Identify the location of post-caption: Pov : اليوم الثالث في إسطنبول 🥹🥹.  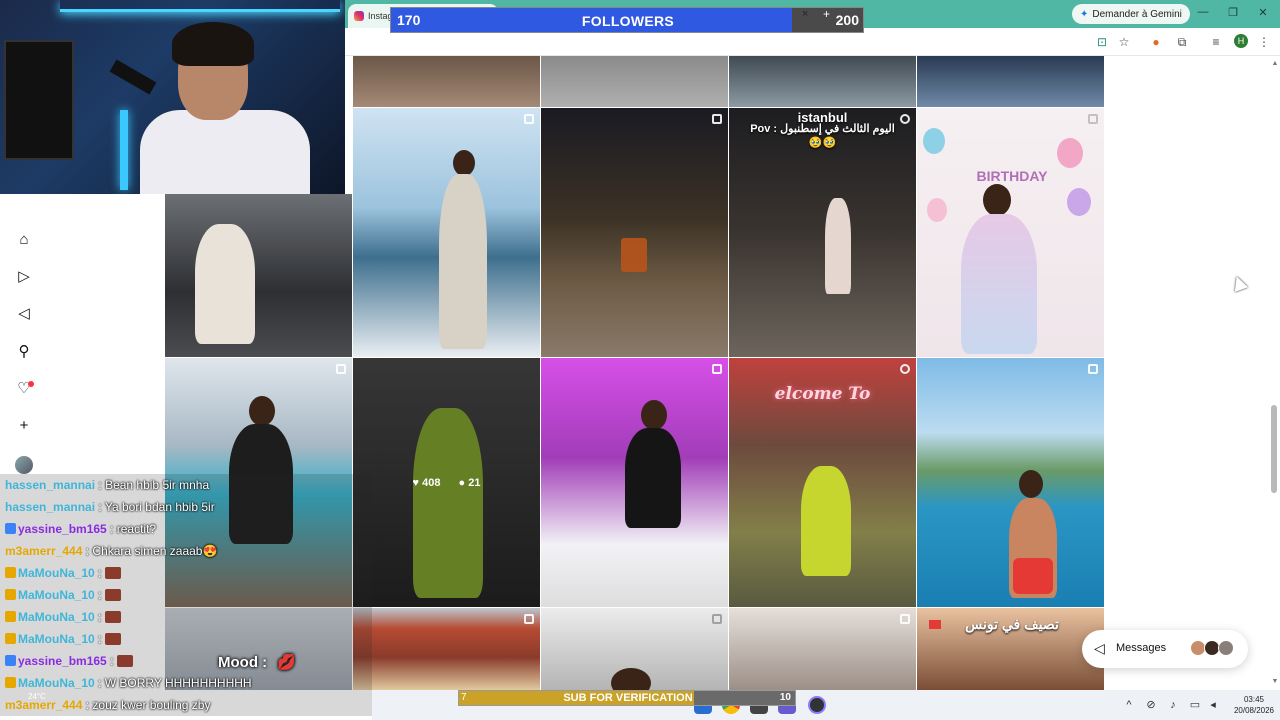
(822, 136).